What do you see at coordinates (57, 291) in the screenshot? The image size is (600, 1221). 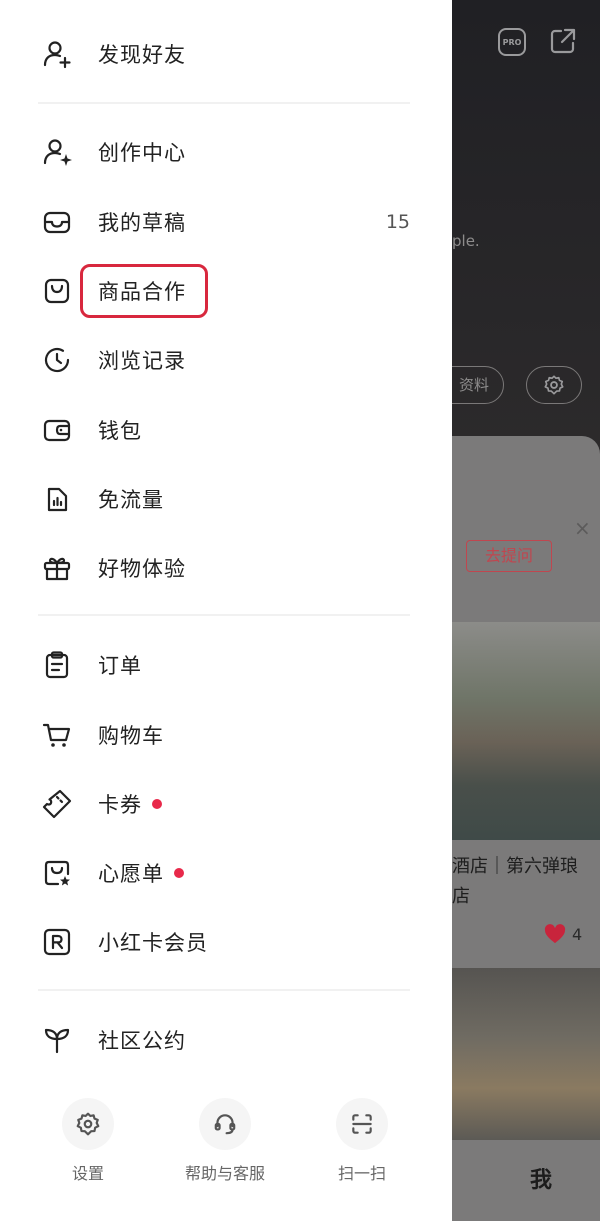 I see `shopping-bag-icon` at bounding box center [57, 291].